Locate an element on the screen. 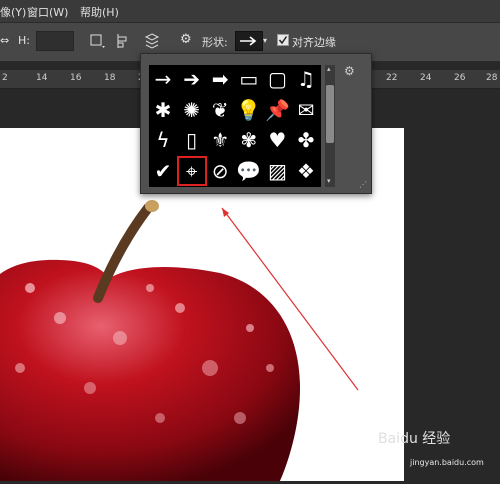 This screenshot has width=500, height=484. ruler-tick-label: 24 is located at coordinates (426, 78).